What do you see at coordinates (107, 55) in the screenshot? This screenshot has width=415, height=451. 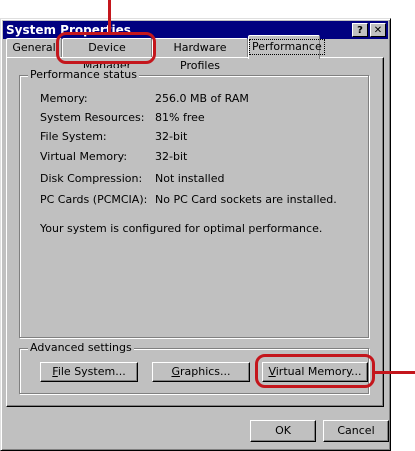 I see `tab-device-manager: Device Manager` at bounding box center [107, 55].